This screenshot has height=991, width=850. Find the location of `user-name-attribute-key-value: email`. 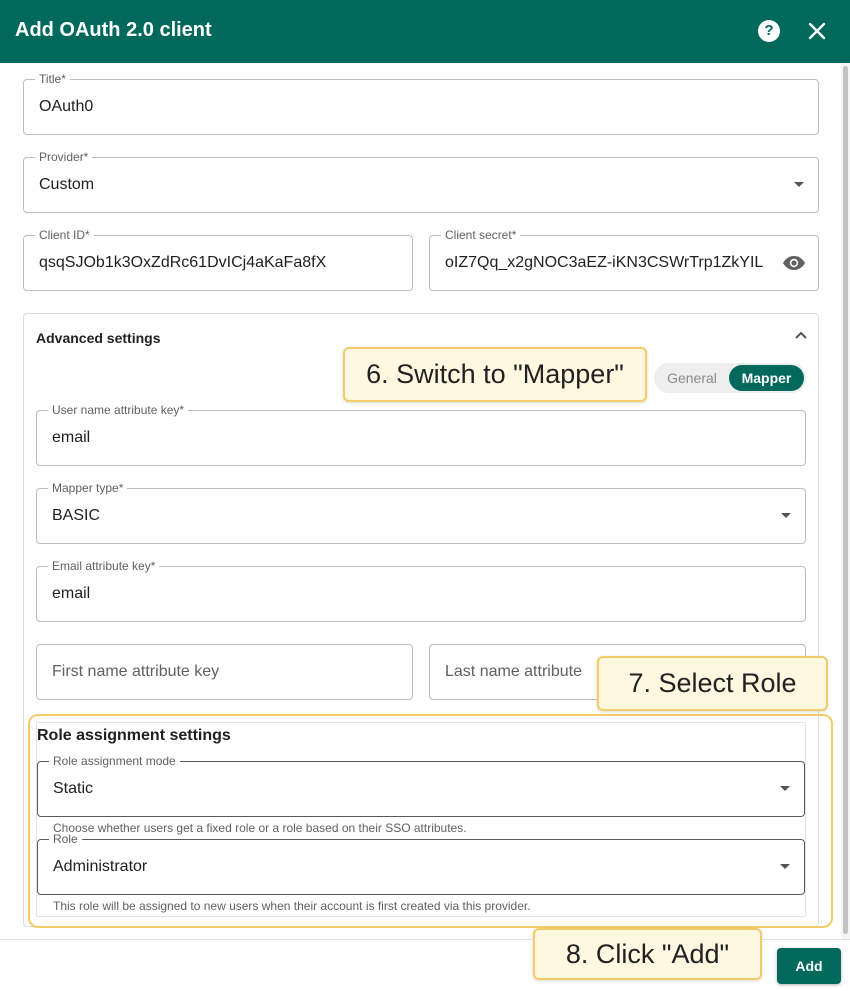

user-name-attribute-key-value: email is located at coordinates (71, 437).